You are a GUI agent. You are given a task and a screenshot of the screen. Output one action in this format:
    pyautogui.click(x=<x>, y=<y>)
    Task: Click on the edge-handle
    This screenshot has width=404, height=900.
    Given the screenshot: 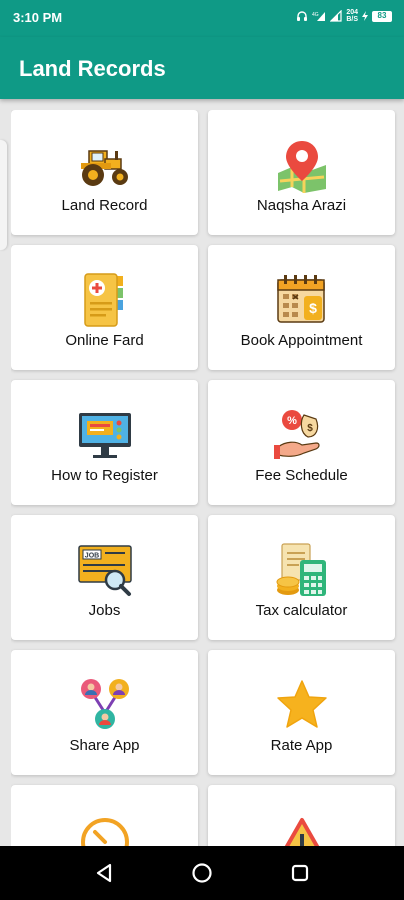 What is the action you would take?
    pyautogui.click(x=3, y=195)
    